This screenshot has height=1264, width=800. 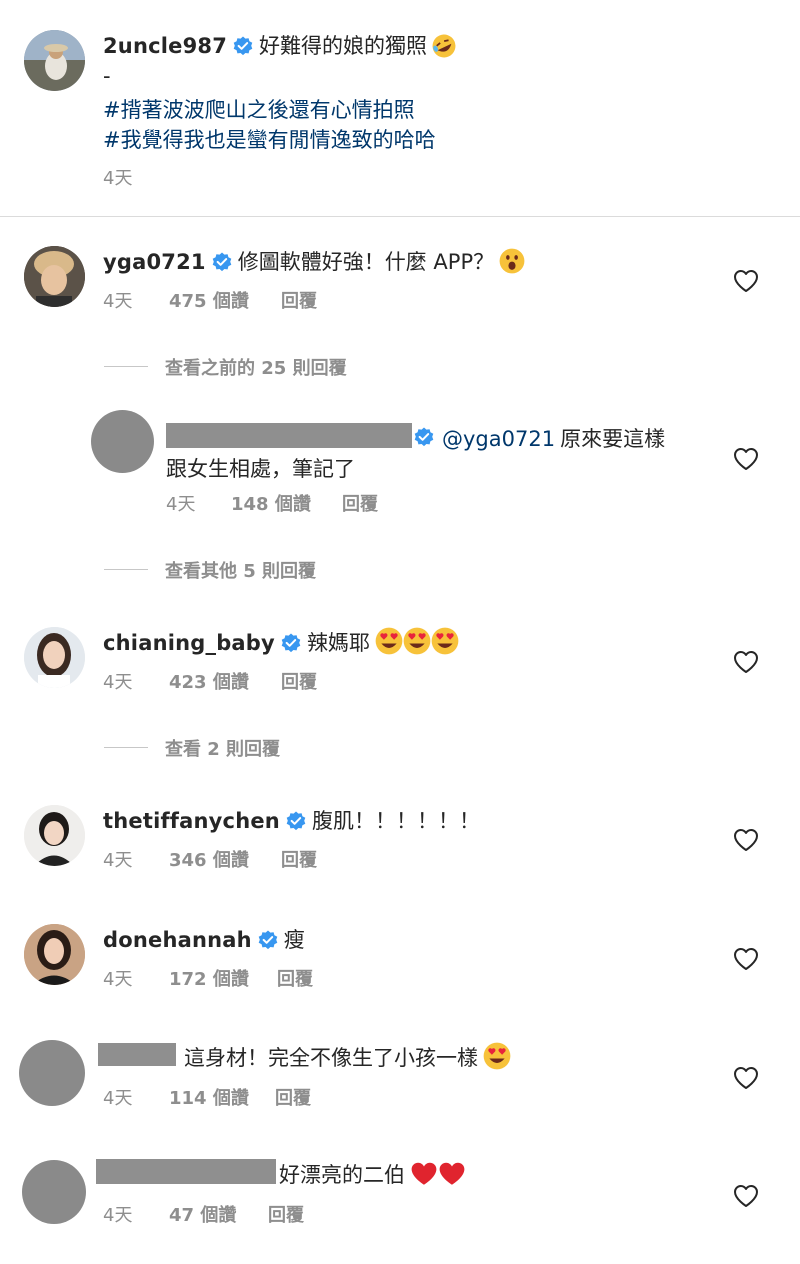 What do you see at coordinates (331, 1058) in the screenshot?
I see `comment-text: 這身材！完全不像生了小孩一樣` at bounding box center [331, 1058].